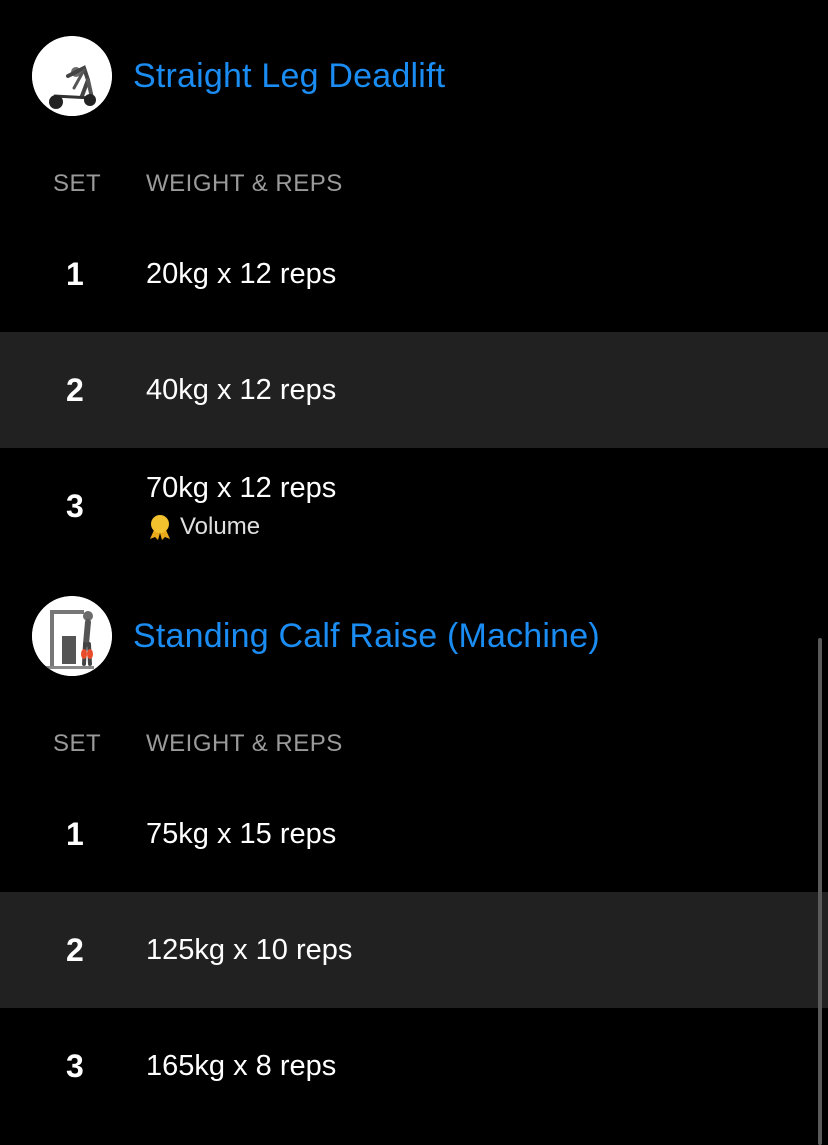 The image size is (828, 1145). Describe the element at coordinates (414, 950) in the screenshot. I see `set-row: 2 125kg x 10 reps` at that location.